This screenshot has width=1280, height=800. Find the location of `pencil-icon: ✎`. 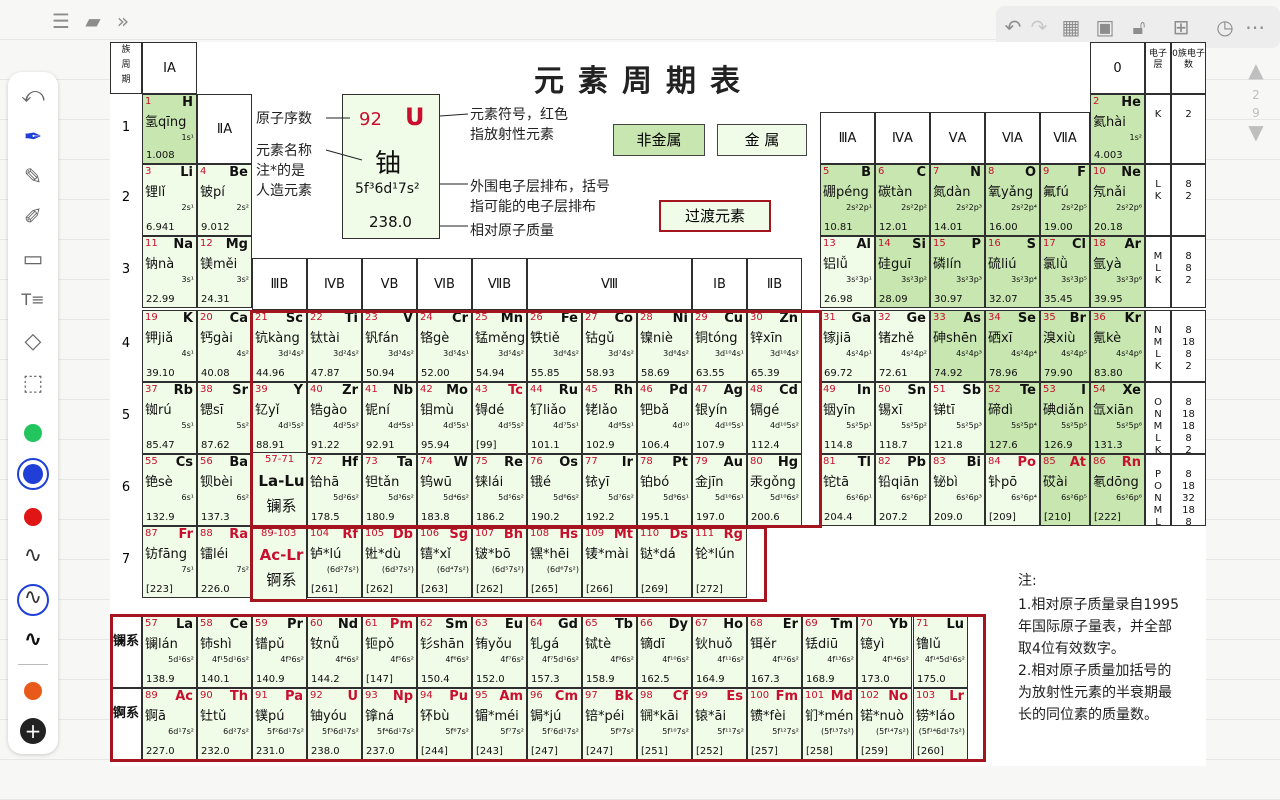

pencil-icon: ✎ is located at coordinates (33, 178).